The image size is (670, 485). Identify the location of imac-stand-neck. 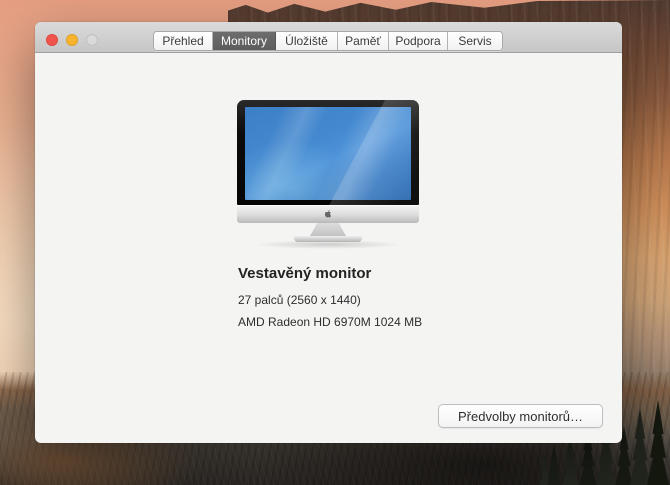
(328, 229).